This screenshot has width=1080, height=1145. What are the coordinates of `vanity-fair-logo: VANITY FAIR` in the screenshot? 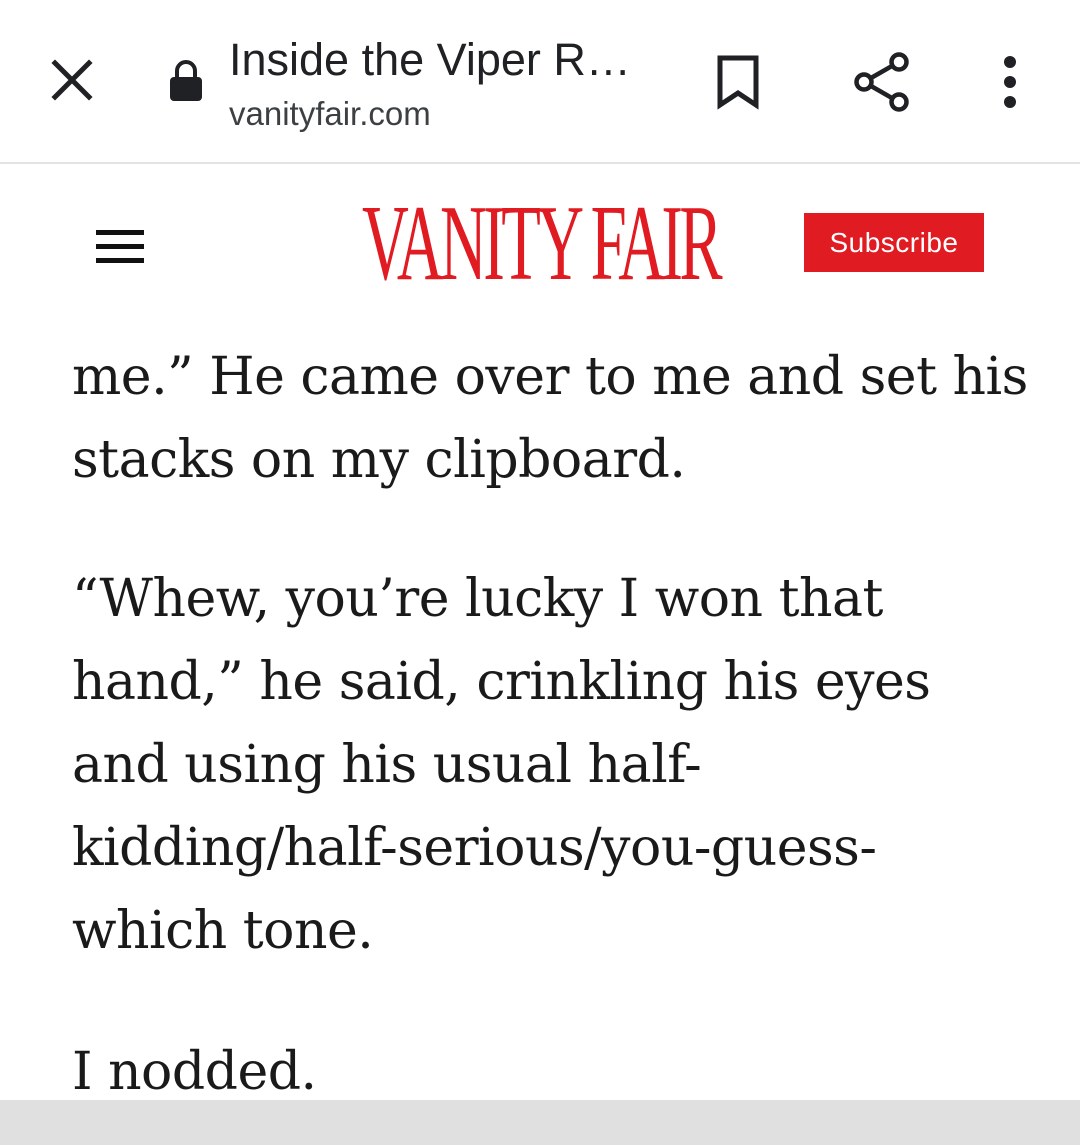 It's located at (542, 244).